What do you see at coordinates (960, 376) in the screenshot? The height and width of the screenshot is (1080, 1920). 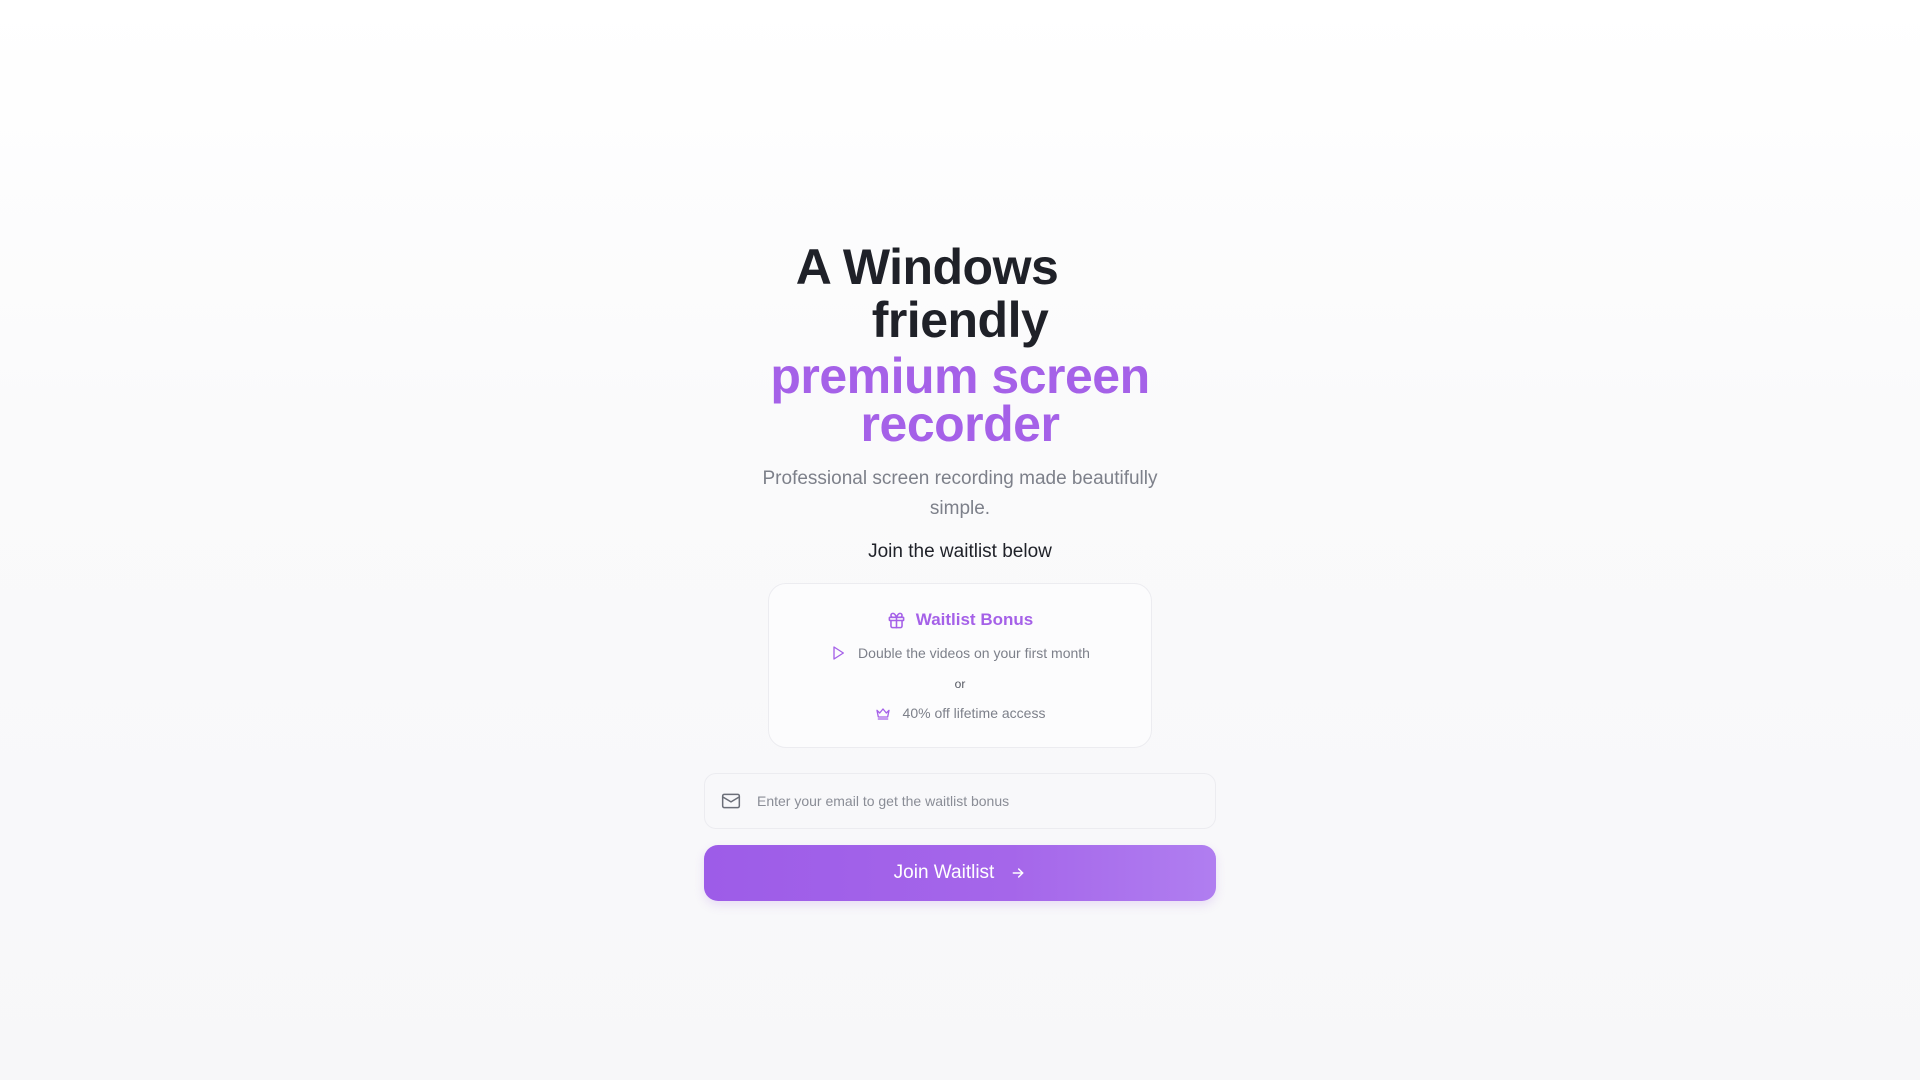 I see `page-title-accent-line-1: premium screen` at bounding box center [960, 376].